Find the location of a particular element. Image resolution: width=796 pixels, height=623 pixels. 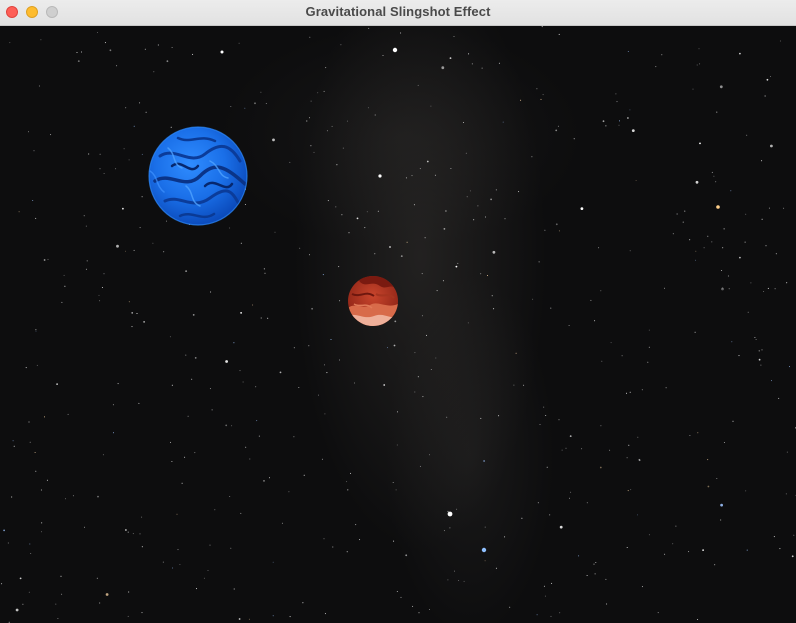

window-title: Gravitational Slingshot Effect is located at coordinates (398, 11).